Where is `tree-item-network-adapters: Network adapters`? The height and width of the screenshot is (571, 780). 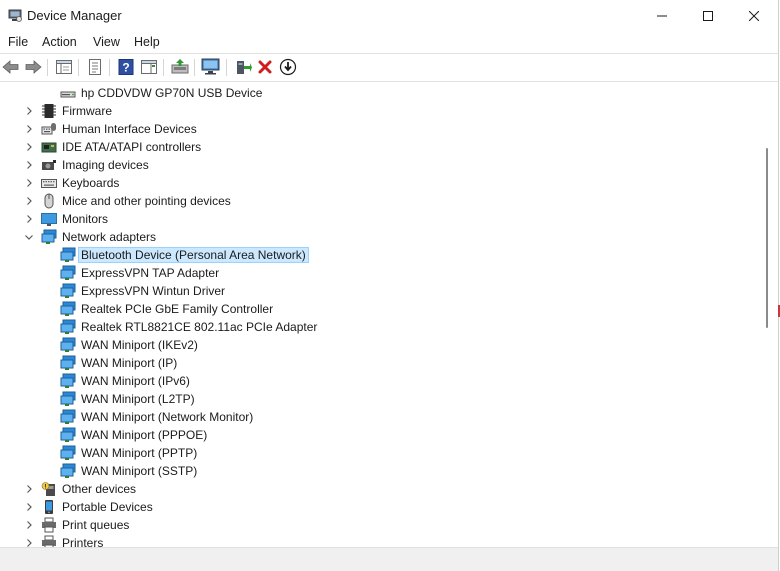 tree-item-network-adapters: Network adapters is located at coordinates (381, 237).